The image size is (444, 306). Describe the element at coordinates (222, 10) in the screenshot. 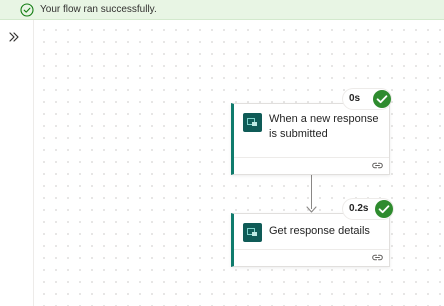

I see `success-banner: Your flow ran successfully.` at that location.